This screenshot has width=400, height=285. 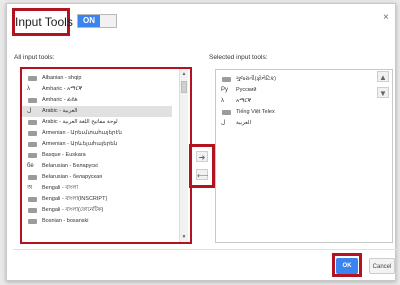 I want to click on scroll-down-icon: ▼, so click(x=184, y=237).